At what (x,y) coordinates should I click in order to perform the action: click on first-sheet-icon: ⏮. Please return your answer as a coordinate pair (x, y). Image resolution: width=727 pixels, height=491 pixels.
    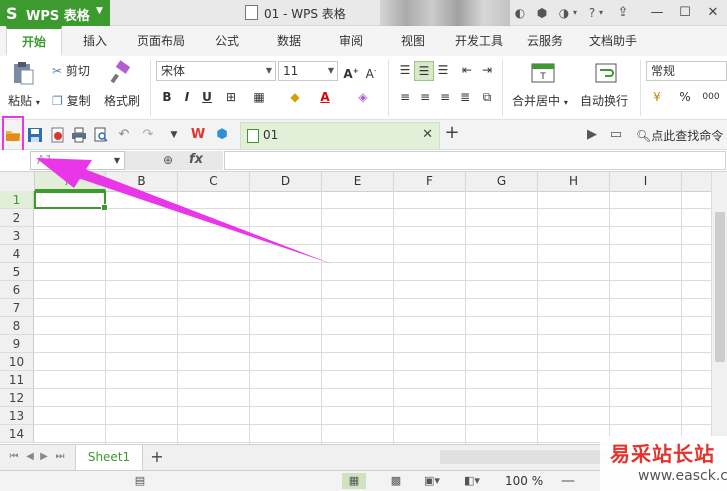
    Looking at the image, I should click on (14, 458).